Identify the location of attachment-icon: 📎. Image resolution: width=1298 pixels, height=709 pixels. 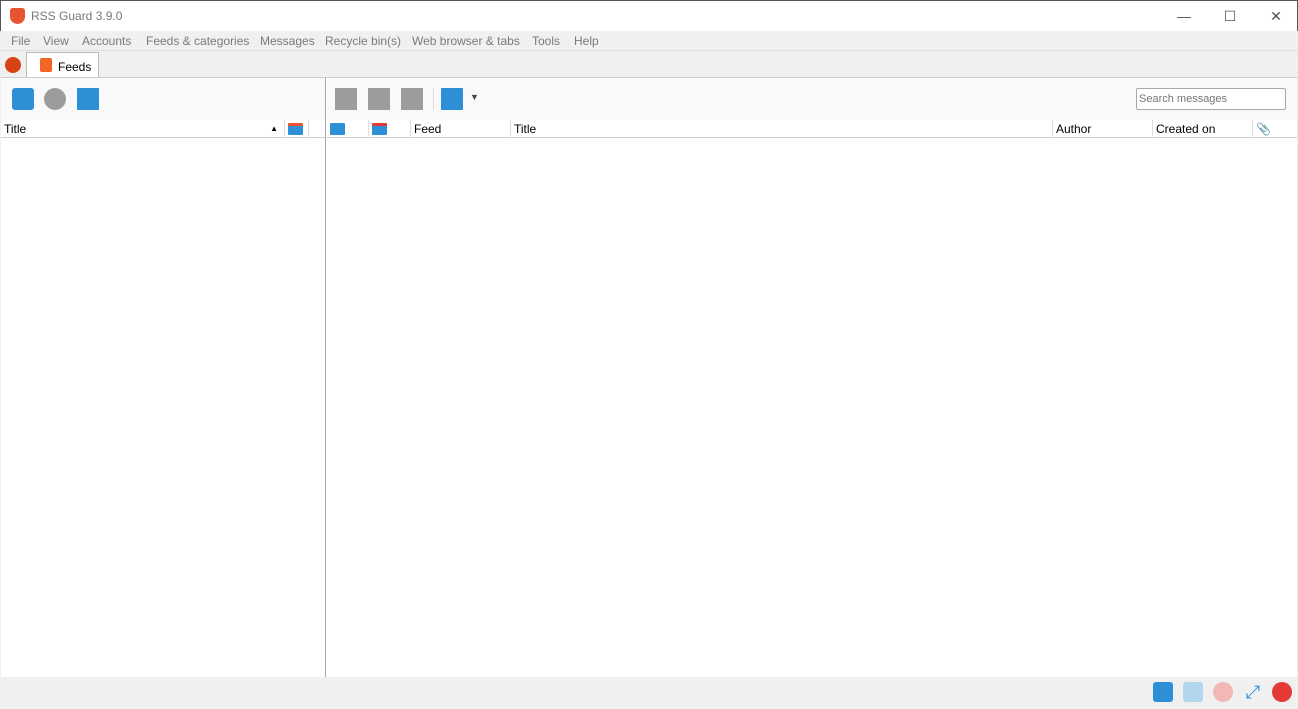
(1275, 129).